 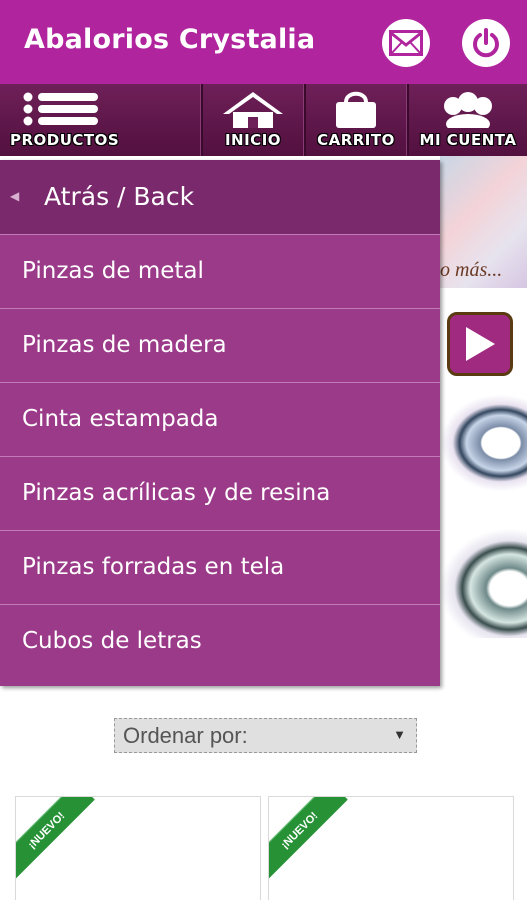 I want to click on nav-carrito-label: CARRITO, so click(x=356, y=140).